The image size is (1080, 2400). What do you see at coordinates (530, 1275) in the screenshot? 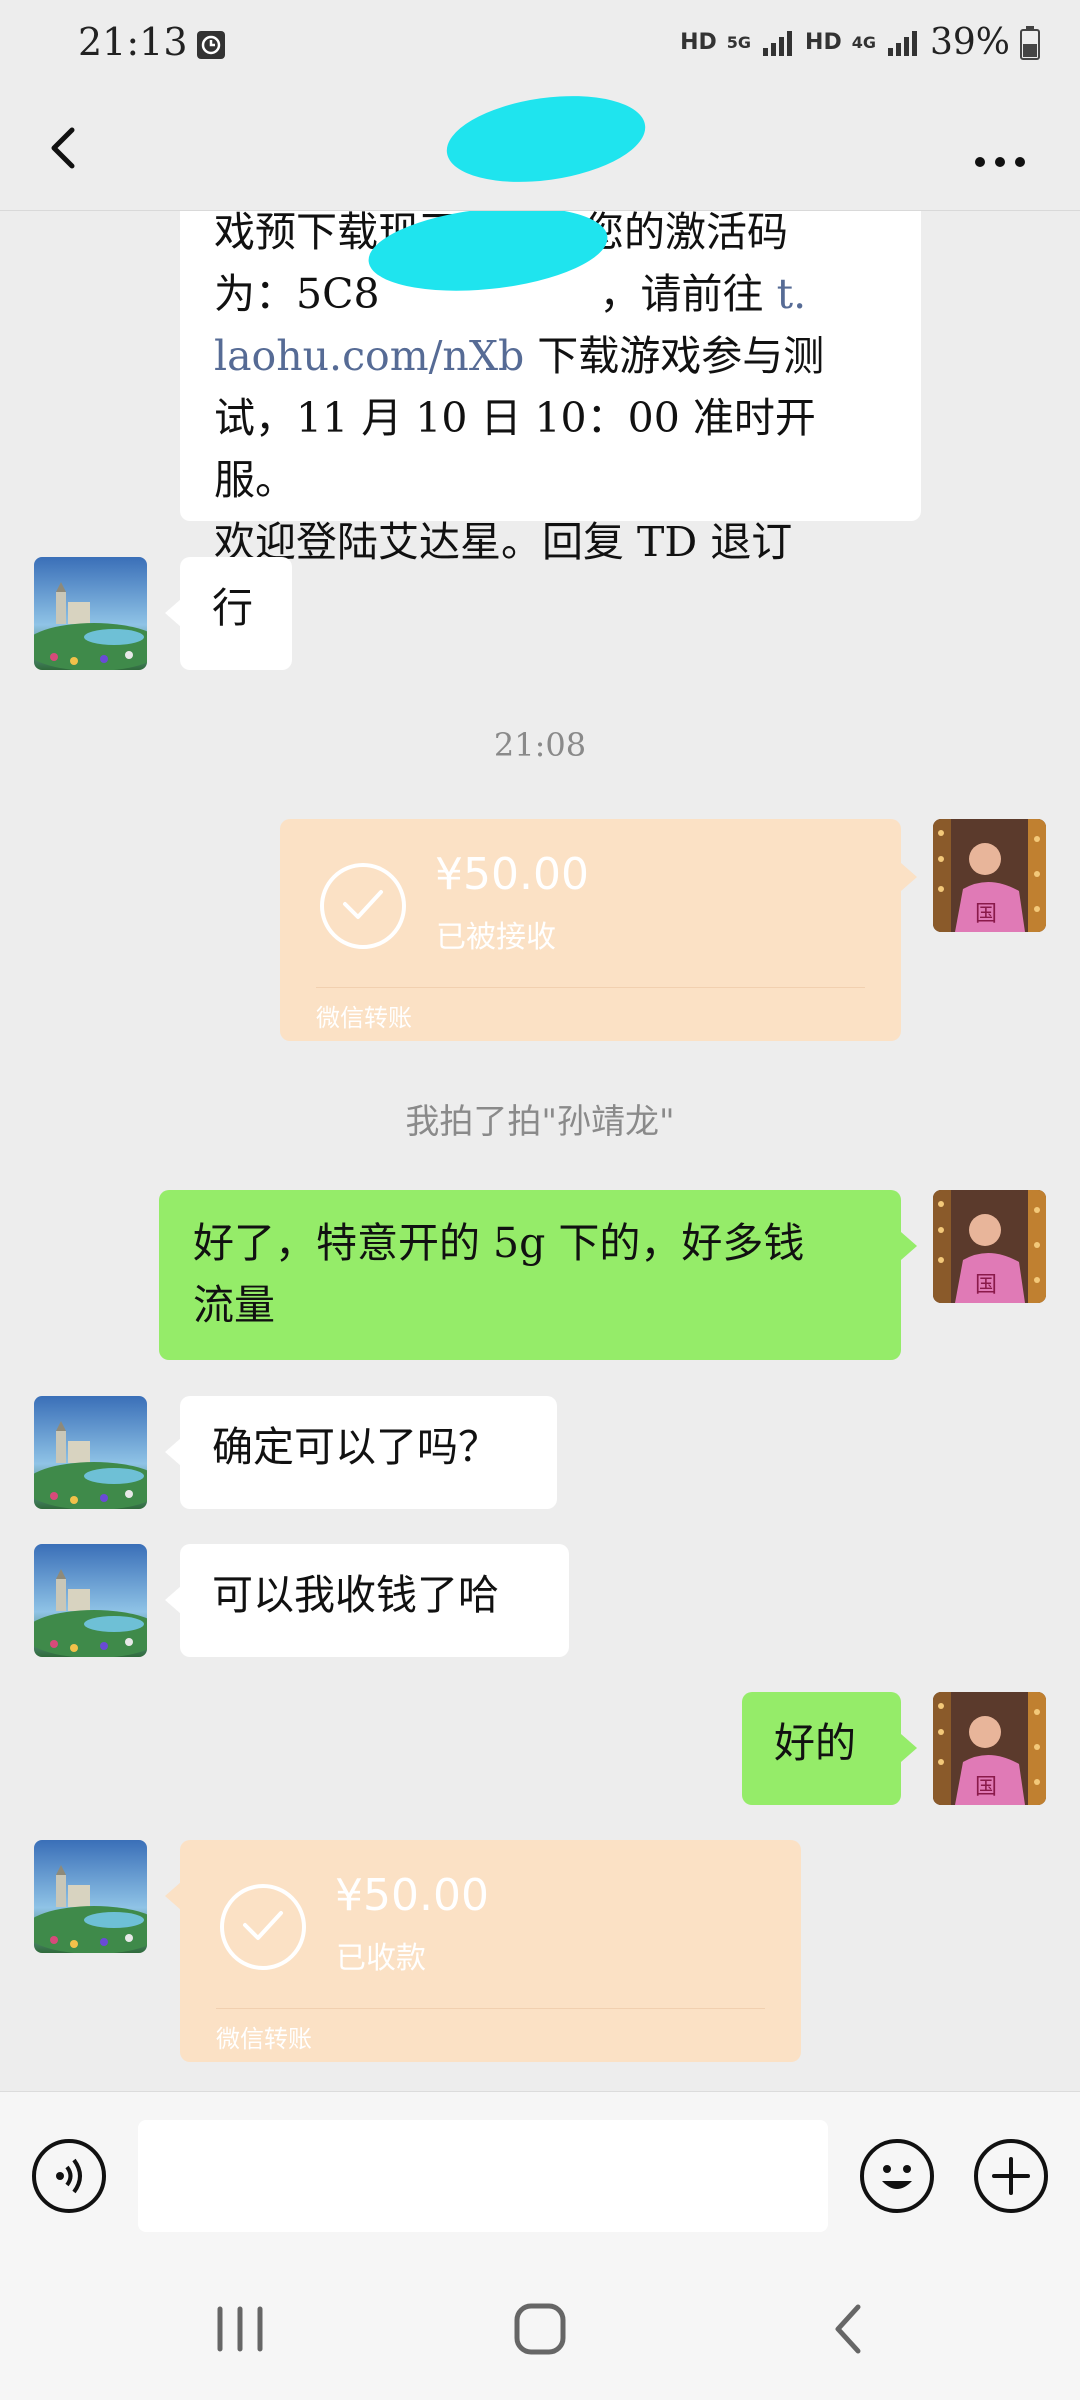
I see `message-bubble-right: 好了，特意开的 5g 下的，好多钱 流量` at bounding box center [530, 1275].